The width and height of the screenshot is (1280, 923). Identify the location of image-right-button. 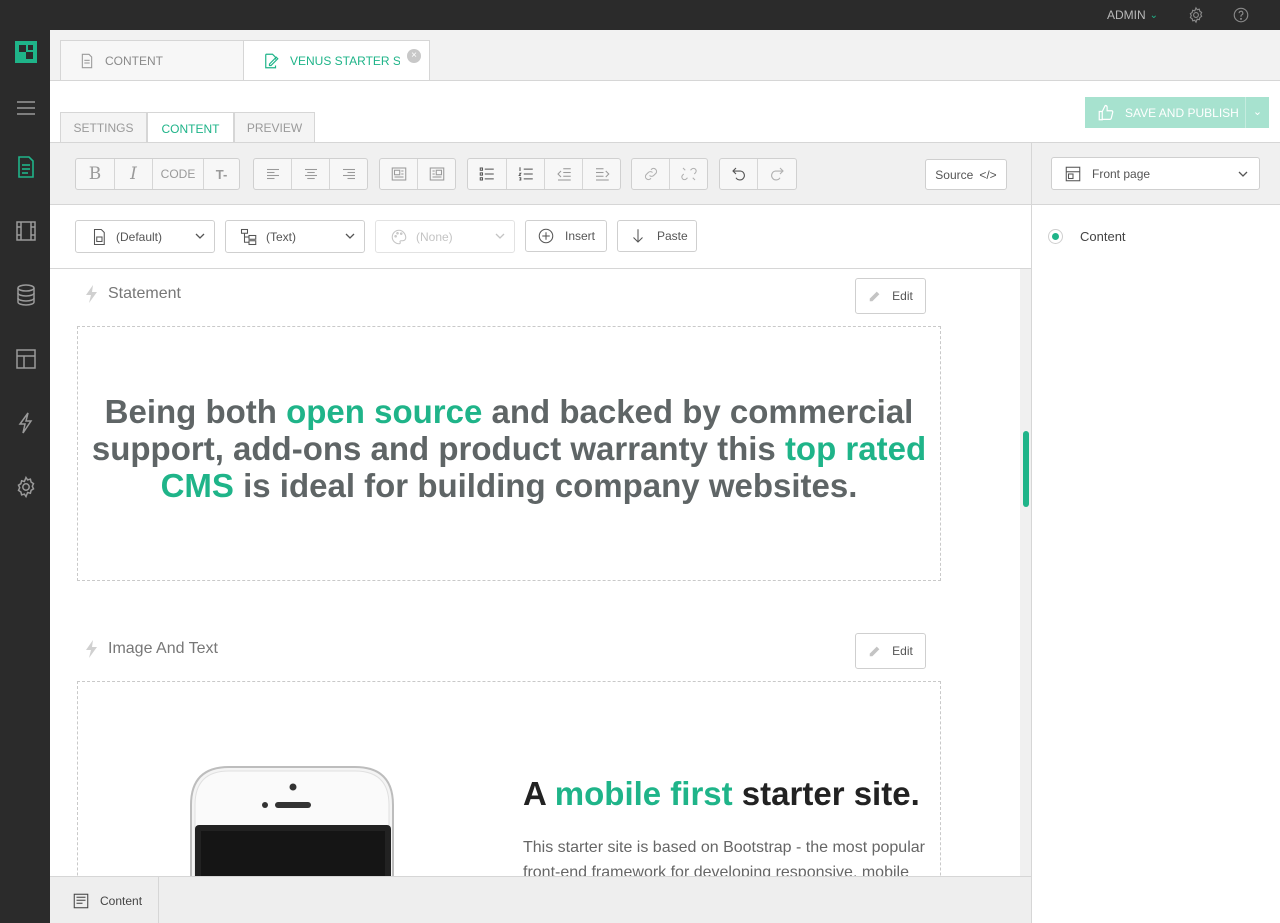
(436, 174).